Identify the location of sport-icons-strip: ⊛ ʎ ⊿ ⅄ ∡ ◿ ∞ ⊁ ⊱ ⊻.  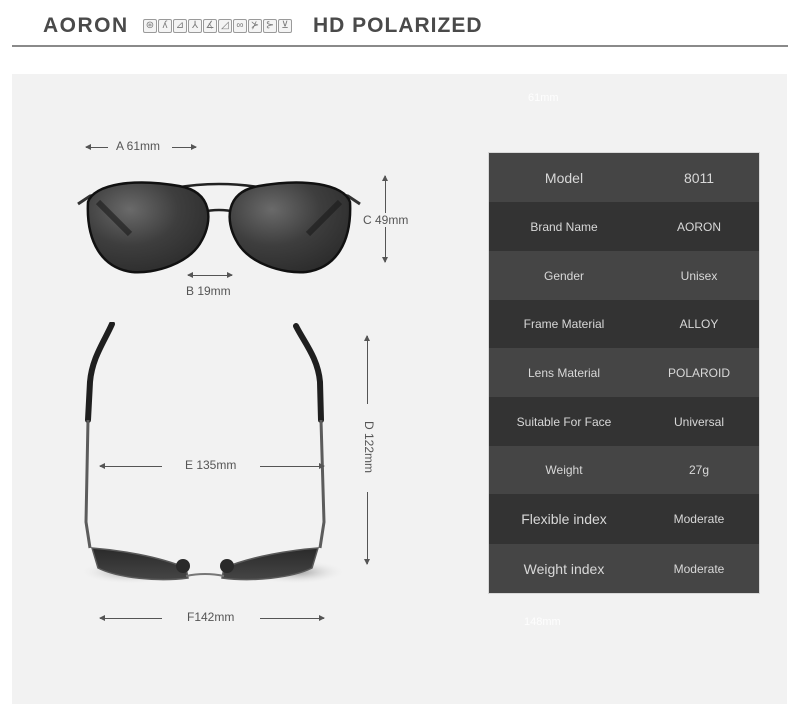
(217, 26).